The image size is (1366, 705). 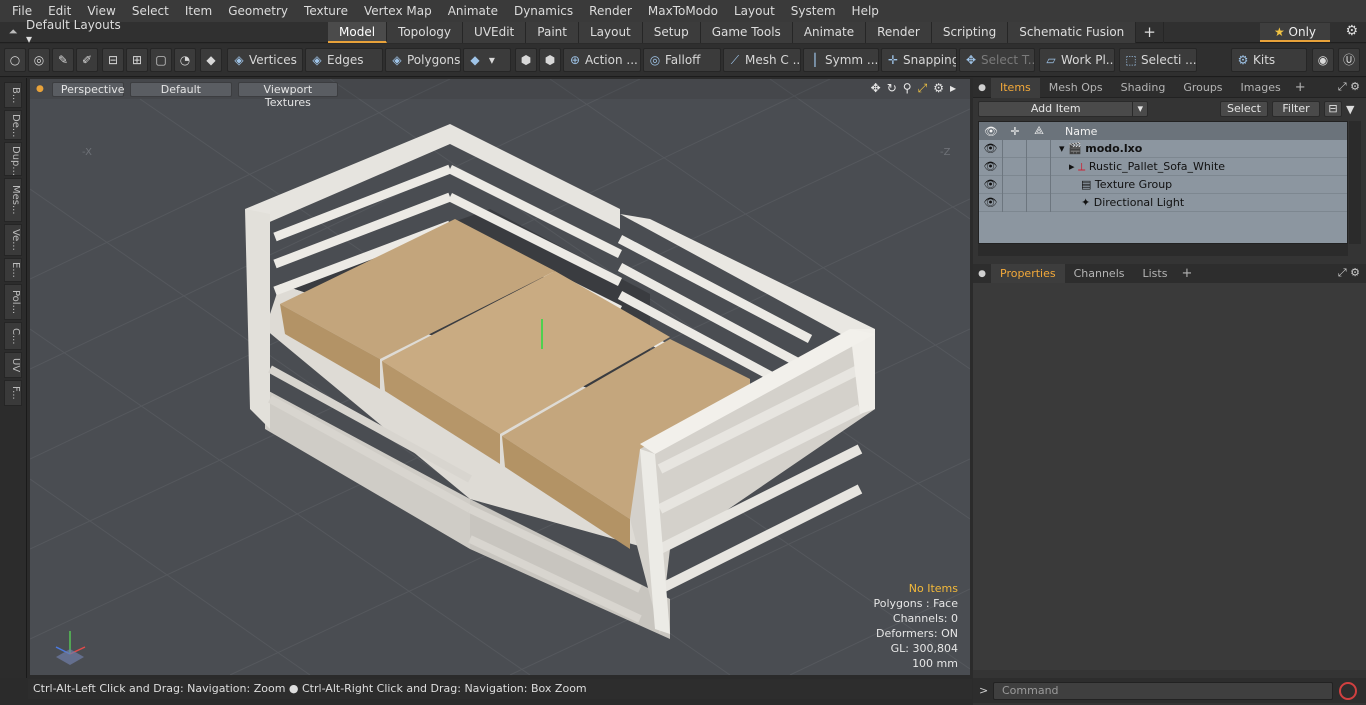 I want to click on pan-icon: ✥, so click(x=876, y=88).